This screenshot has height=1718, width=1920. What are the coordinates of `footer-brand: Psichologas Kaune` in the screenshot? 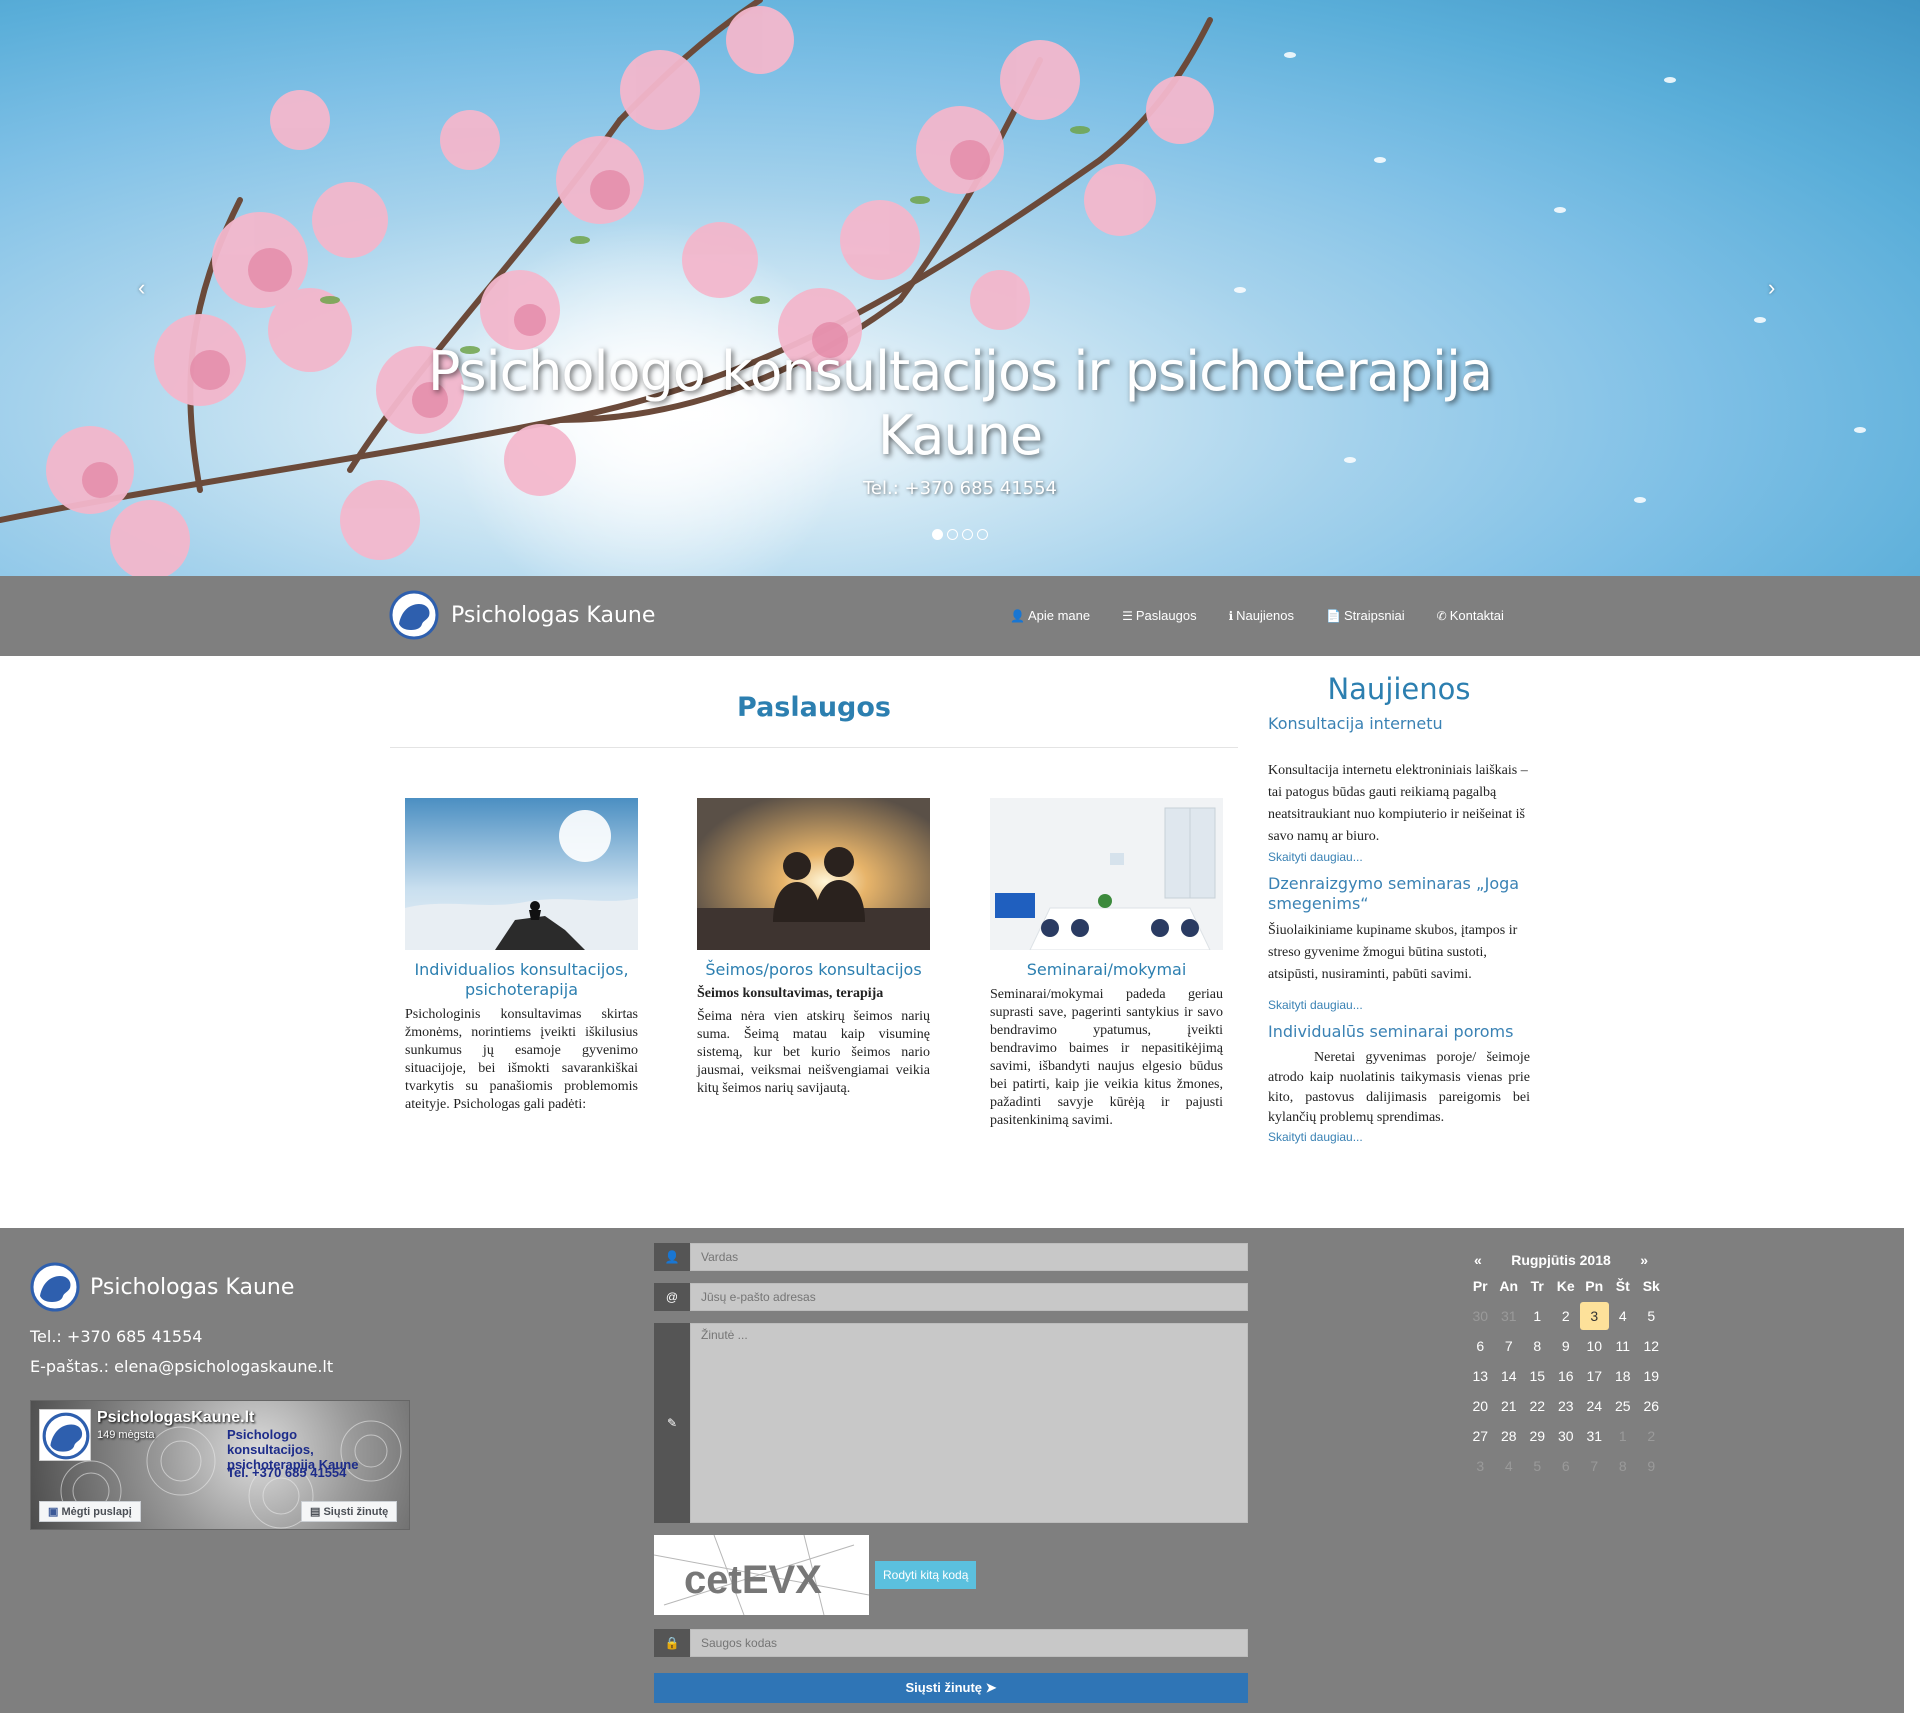 It's located at (162, 1287).